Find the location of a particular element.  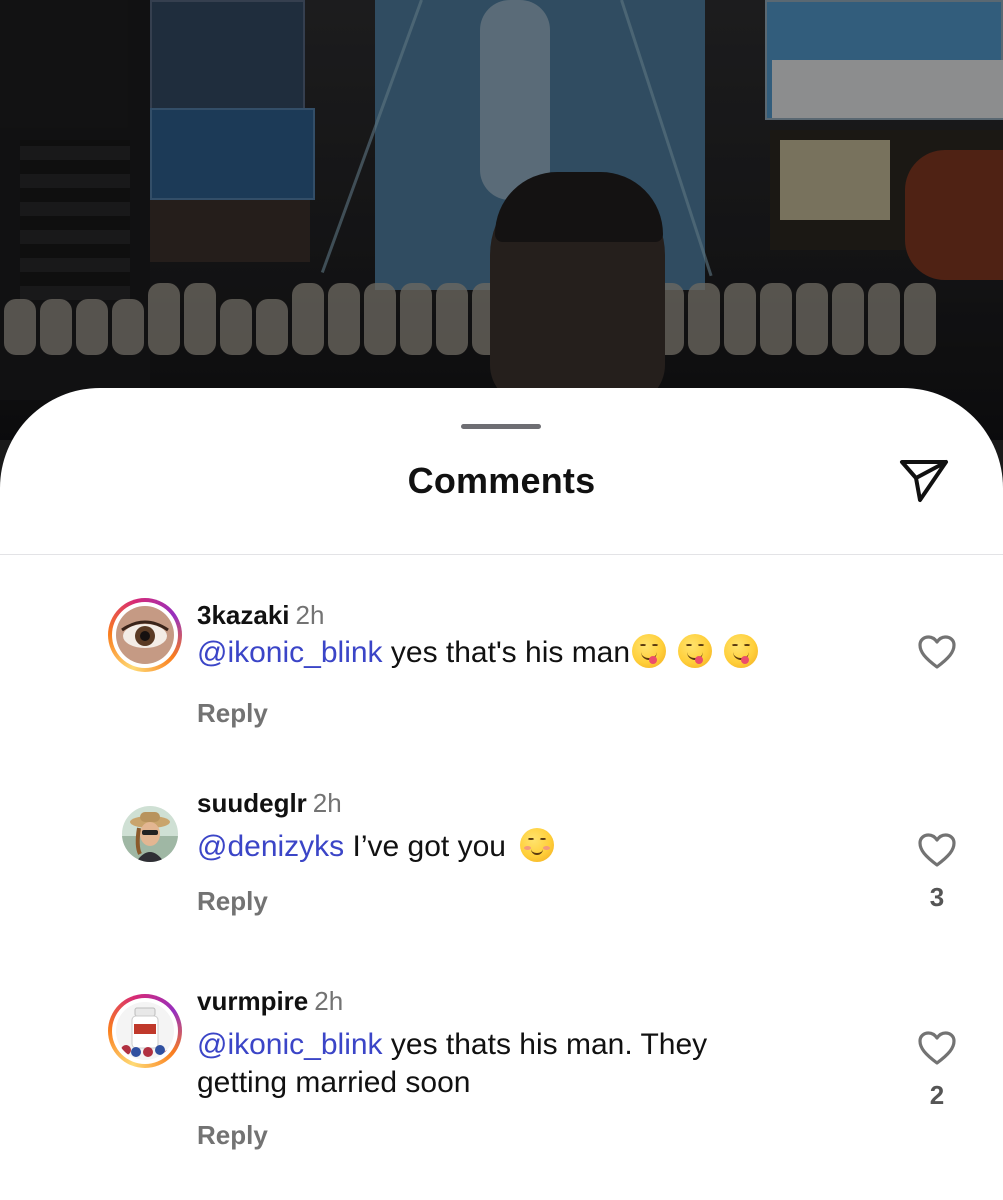

like-count: 2 is located at coordinates (937, 1095).